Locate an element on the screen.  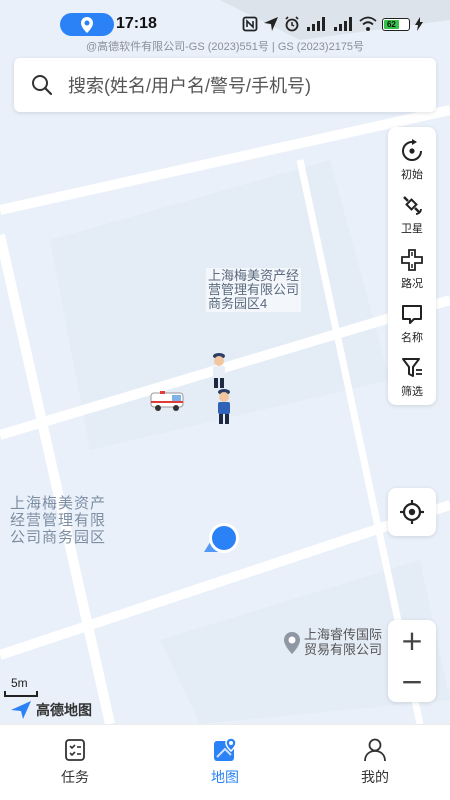
search-input: 搜索(姓名/用户名/警号/手机号) is located at coordinates (225, 85).